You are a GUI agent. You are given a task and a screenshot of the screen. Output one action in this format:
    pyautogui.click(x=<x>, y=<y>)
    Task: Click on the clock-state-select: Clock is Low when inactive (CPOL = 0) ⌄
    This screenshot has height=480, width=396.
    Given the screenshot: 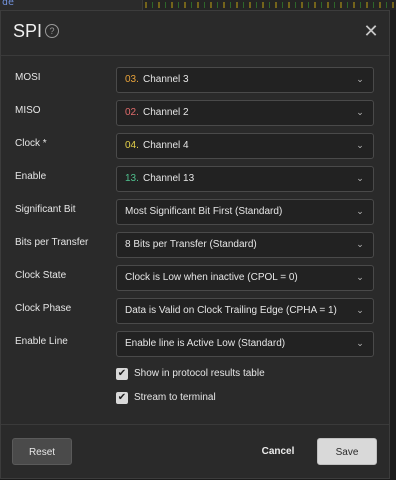 What is the action you would take?
    pyautogui.click(x=245, y=278)
    